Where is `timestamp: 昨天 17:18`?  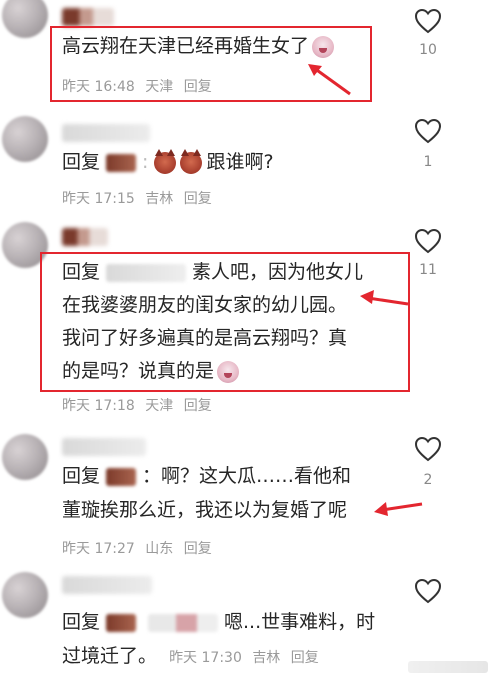
timestamp: 昨天 17:18 is located at coordinates (98, 406).